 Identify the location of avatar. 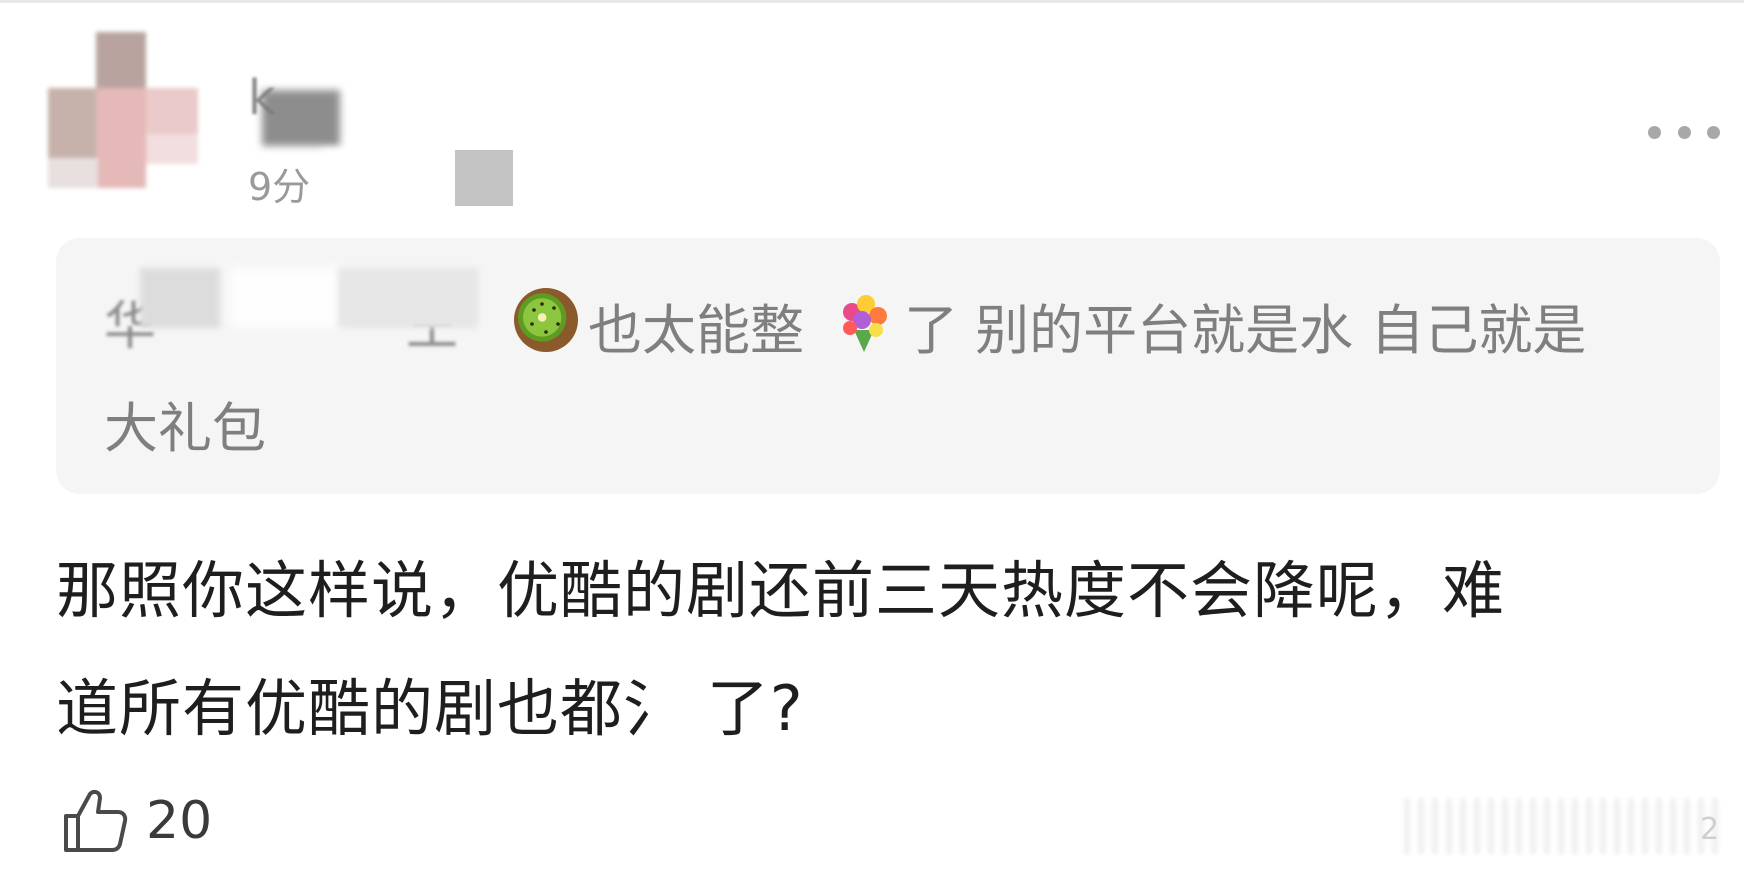
(143, 120).